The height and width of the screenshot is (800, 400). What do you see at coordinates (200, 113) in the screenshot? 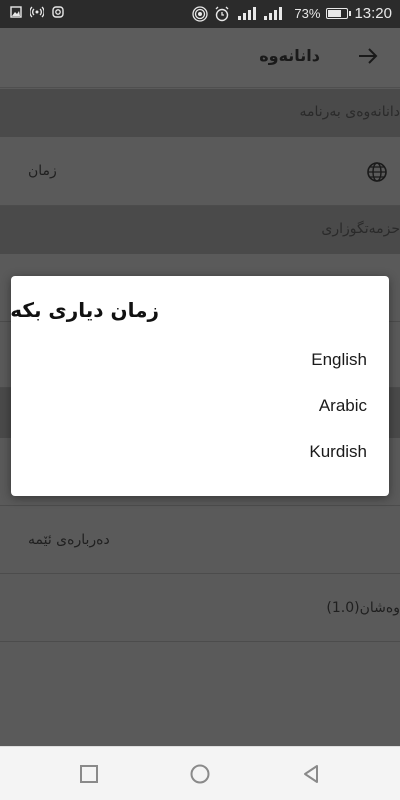
I see `section-app-settings: دانانەوەی بەرنامە` at bounding box center [200, 113].